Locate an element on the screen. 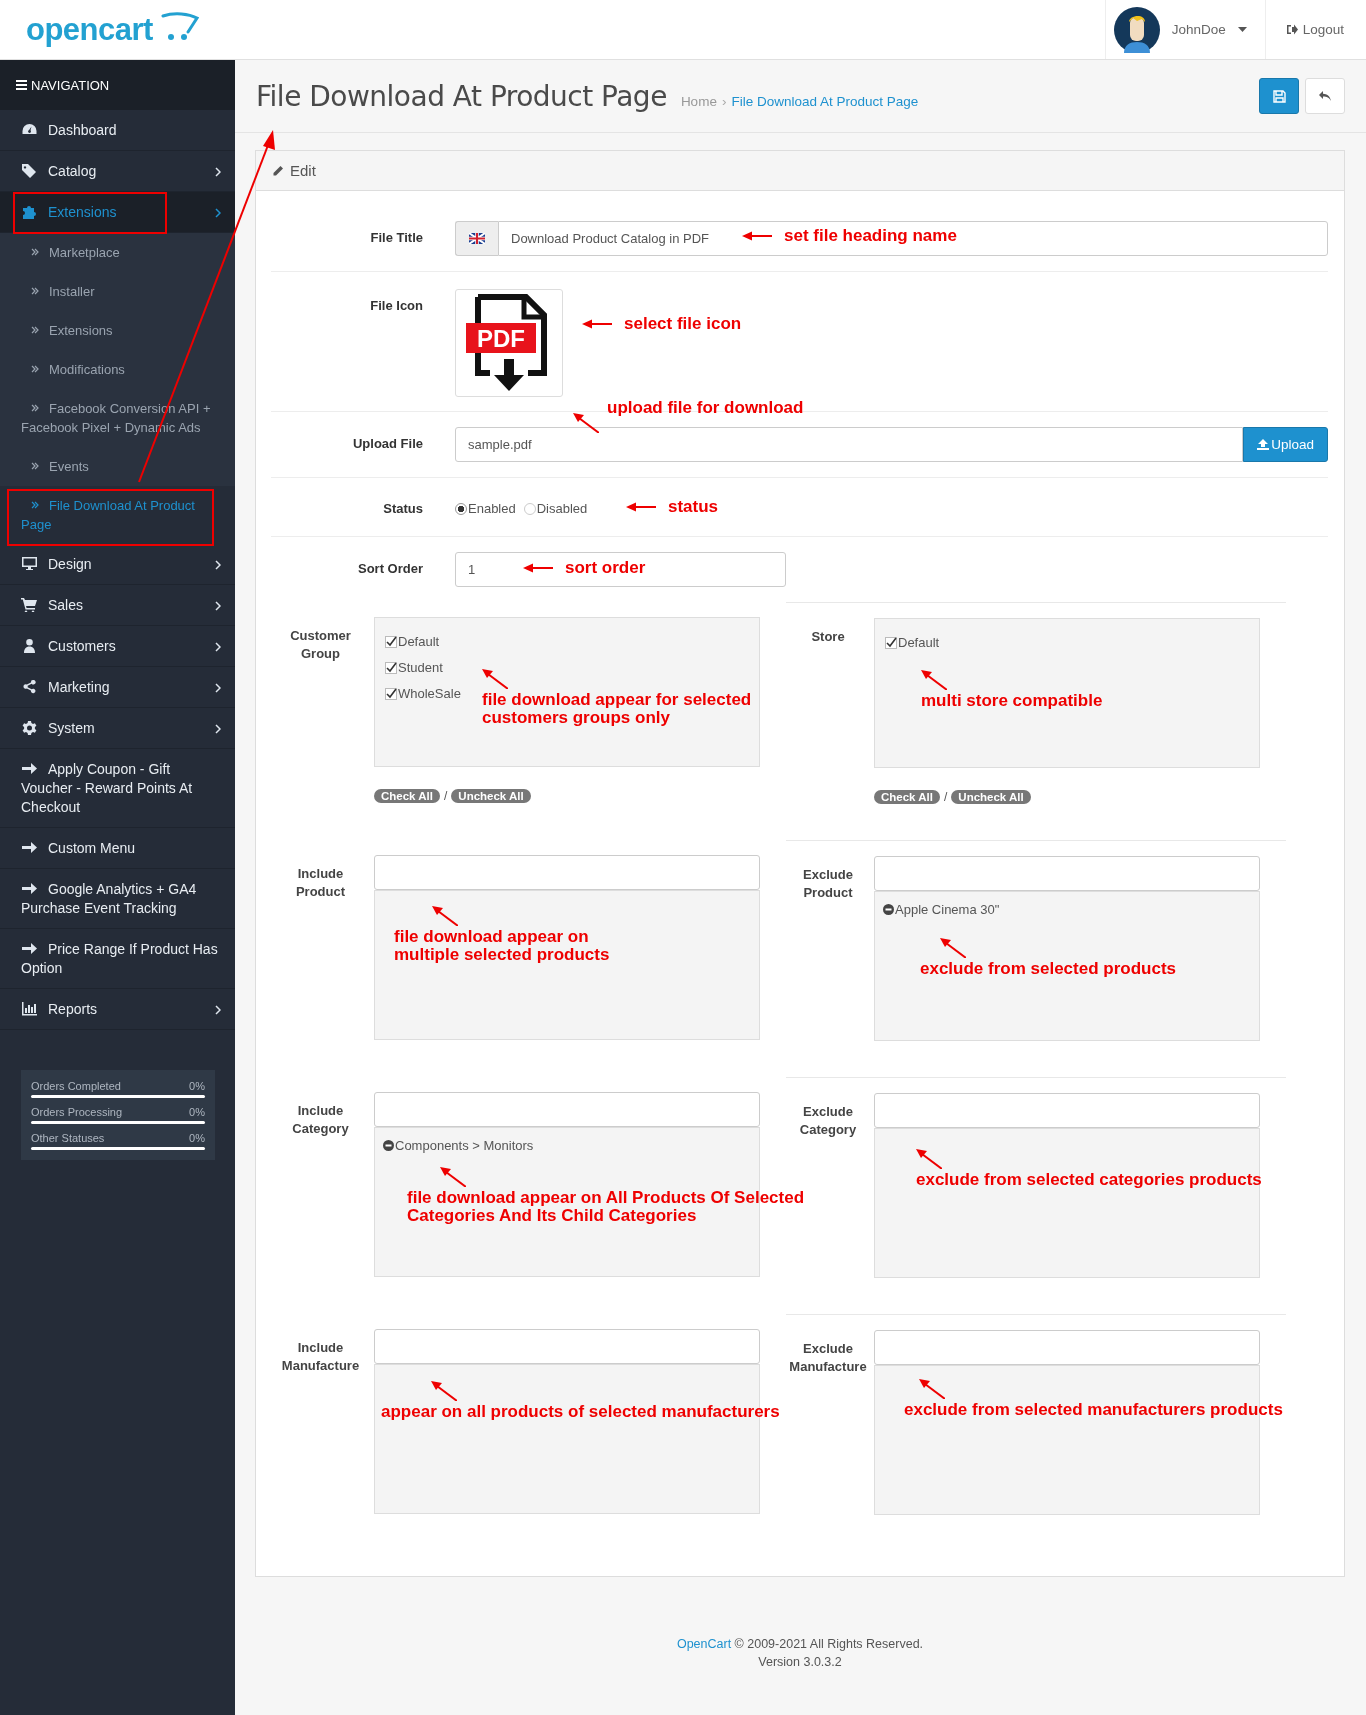 The height and width of the screenshot is (1715, 1366). annotation-text: select file icon is located at coordinates (683, 324).